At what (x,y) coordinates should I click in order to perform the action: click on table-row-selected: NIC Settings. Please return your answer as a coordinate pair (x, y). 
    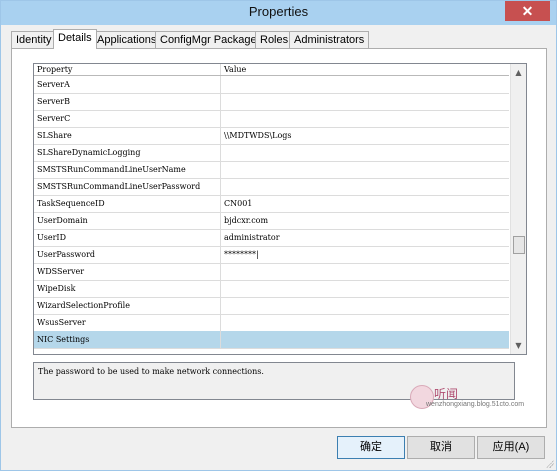
    Looking at the image, I should click on (271, 340).